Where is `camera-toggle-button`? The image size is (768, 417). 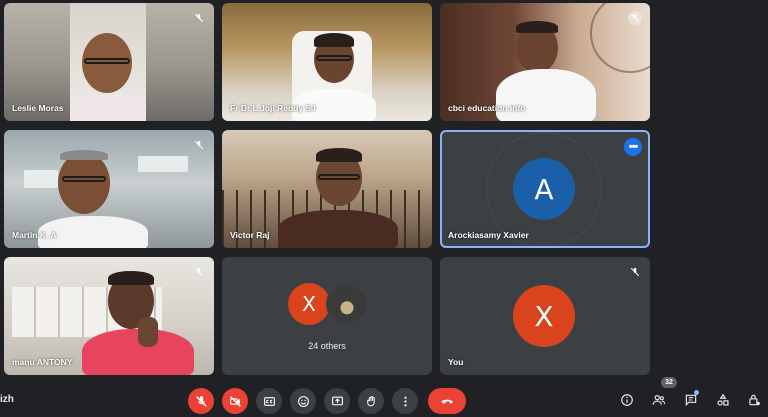 camera-toggle-button is located at coordinates (235, 401).